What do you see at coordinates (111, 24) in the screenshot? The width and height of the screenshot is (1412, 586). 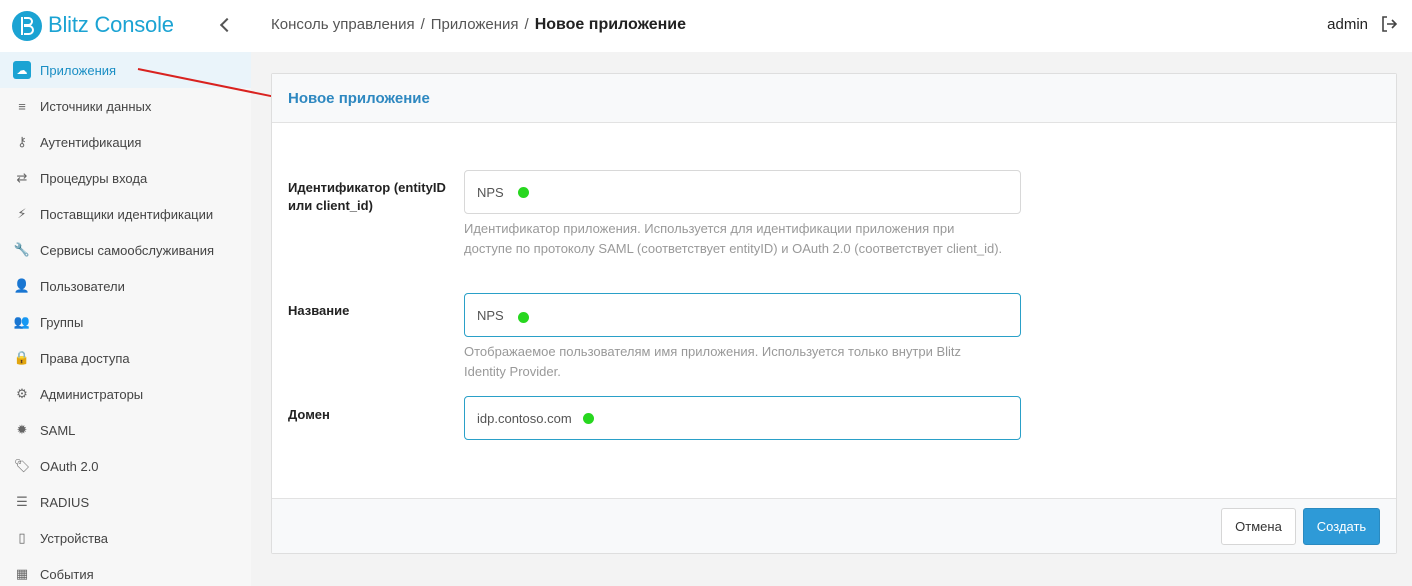 I see `brand-name: Blitz Console` at bounding box center [111, 24].